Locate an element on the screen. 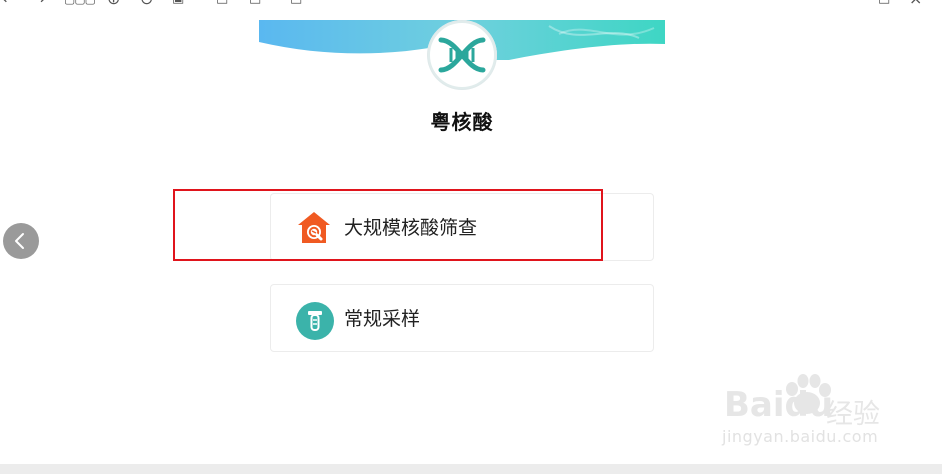  zoom-in-icon: ⊕ is located at coordinates (113, 4).